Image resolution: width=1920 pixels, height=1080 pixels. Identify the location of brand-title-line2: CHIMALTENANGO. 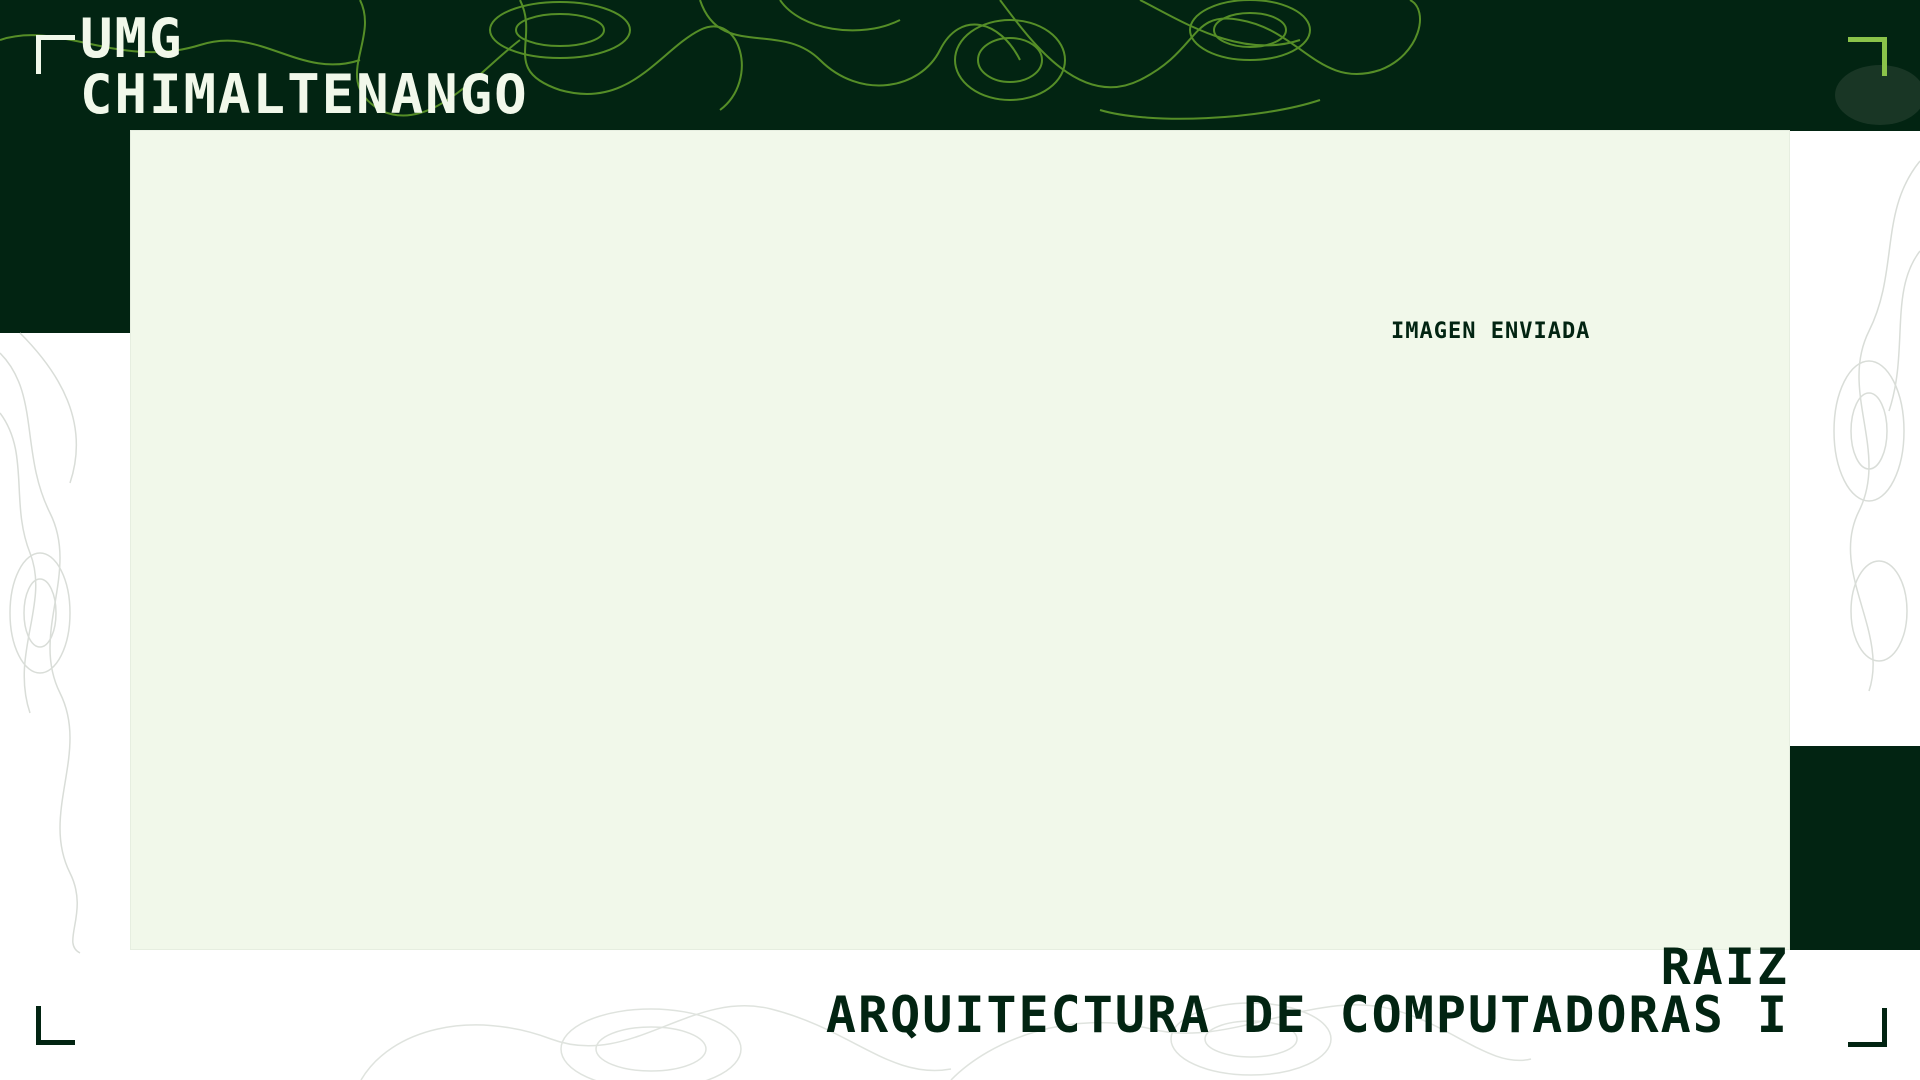
(304, 94).